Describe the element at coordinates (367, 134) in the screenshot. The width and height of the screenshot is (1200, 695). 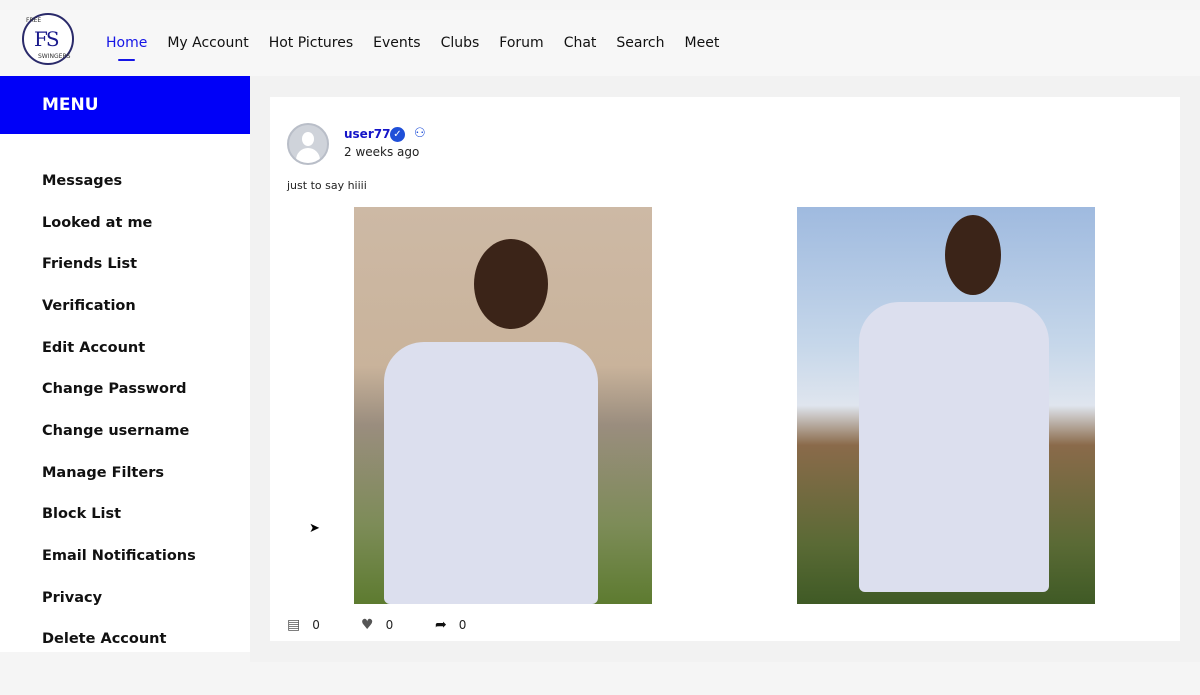
I see `post-username: user77` at that location.